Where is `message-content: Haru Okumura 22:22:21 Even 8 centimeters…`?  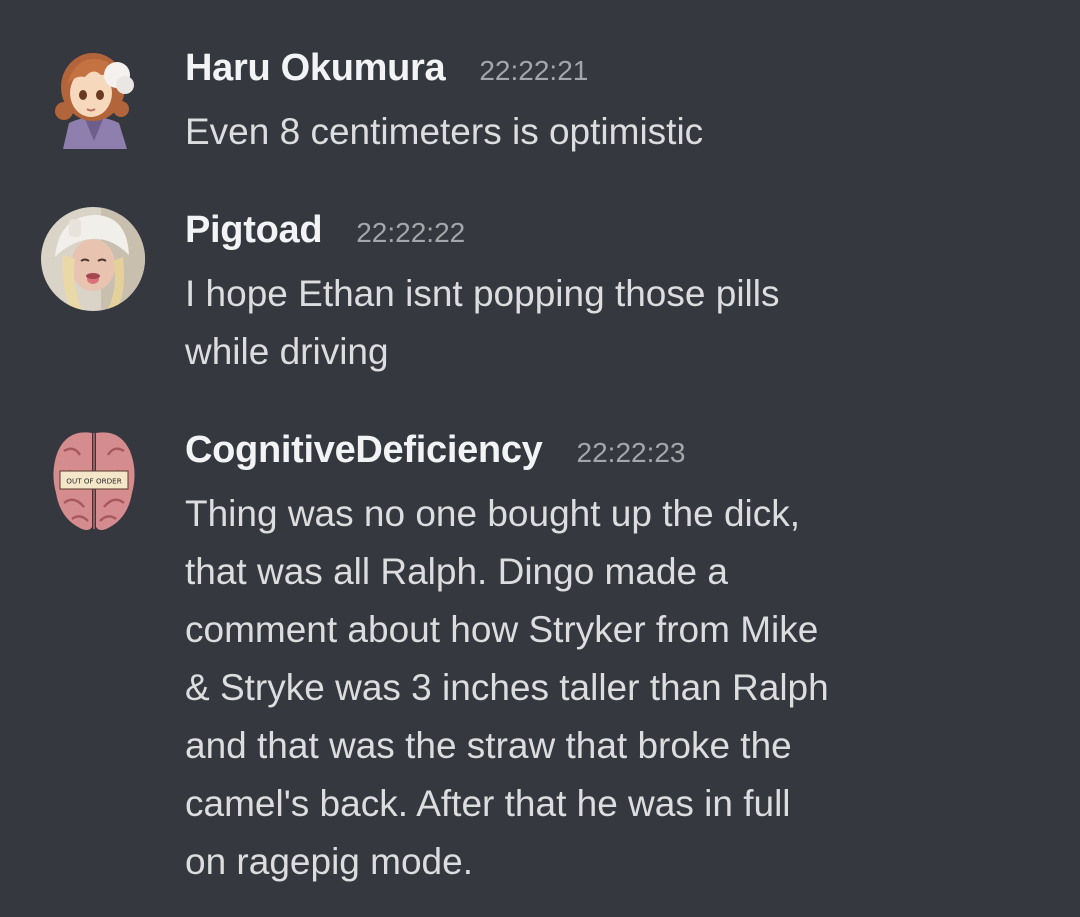
message-content: Haru Okumura 22:22:21 Even 8 centimeters… is located at coordinates (615, 104).